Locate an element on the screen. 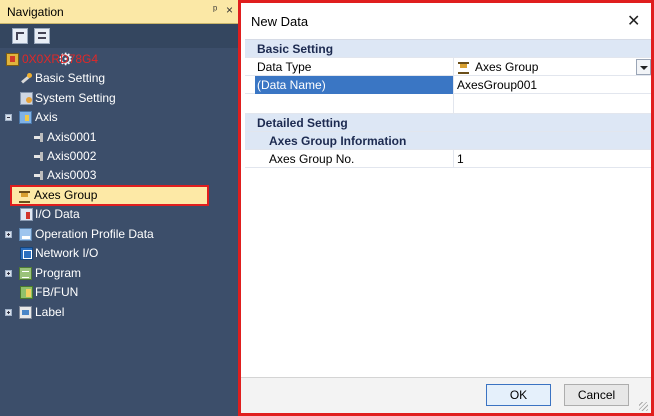  chevron-down-icon is located at coordinates (643, 67).